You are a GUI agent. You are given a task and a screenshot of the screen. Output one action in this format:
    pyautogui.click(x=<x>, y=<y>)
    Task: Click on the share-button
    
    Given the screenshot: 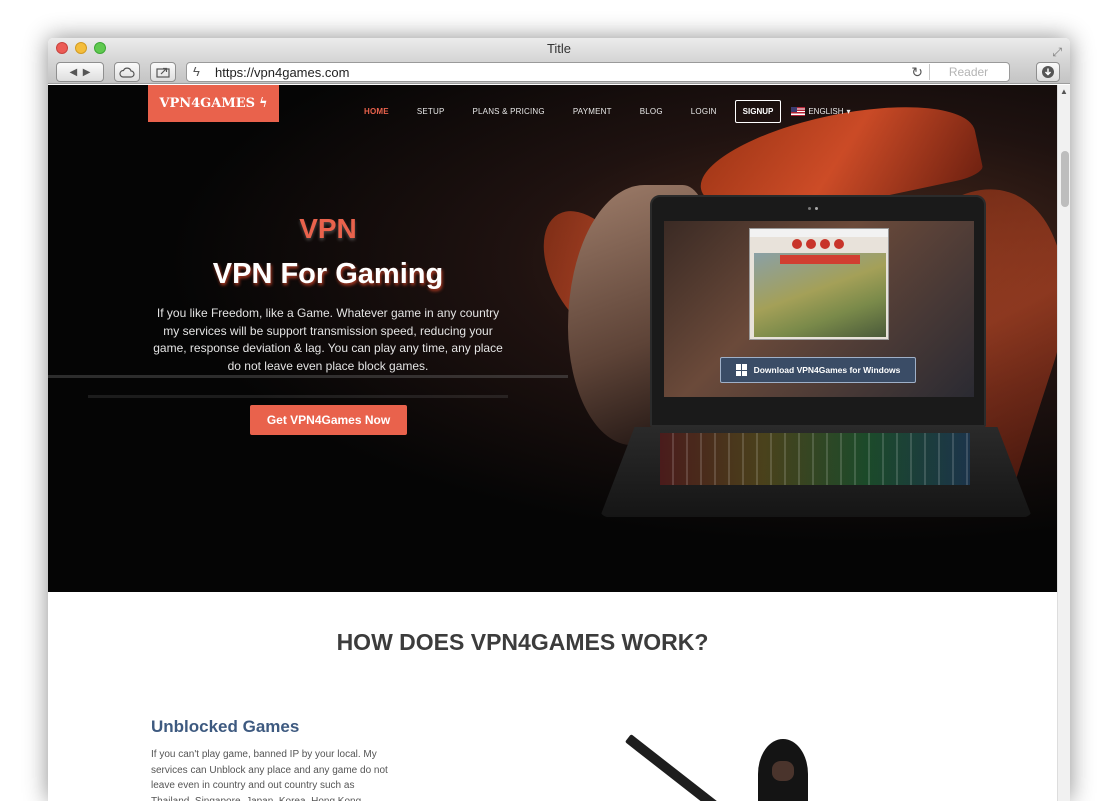 What is the action you would take?
    pyautogui.click(x=163, y=72)
    